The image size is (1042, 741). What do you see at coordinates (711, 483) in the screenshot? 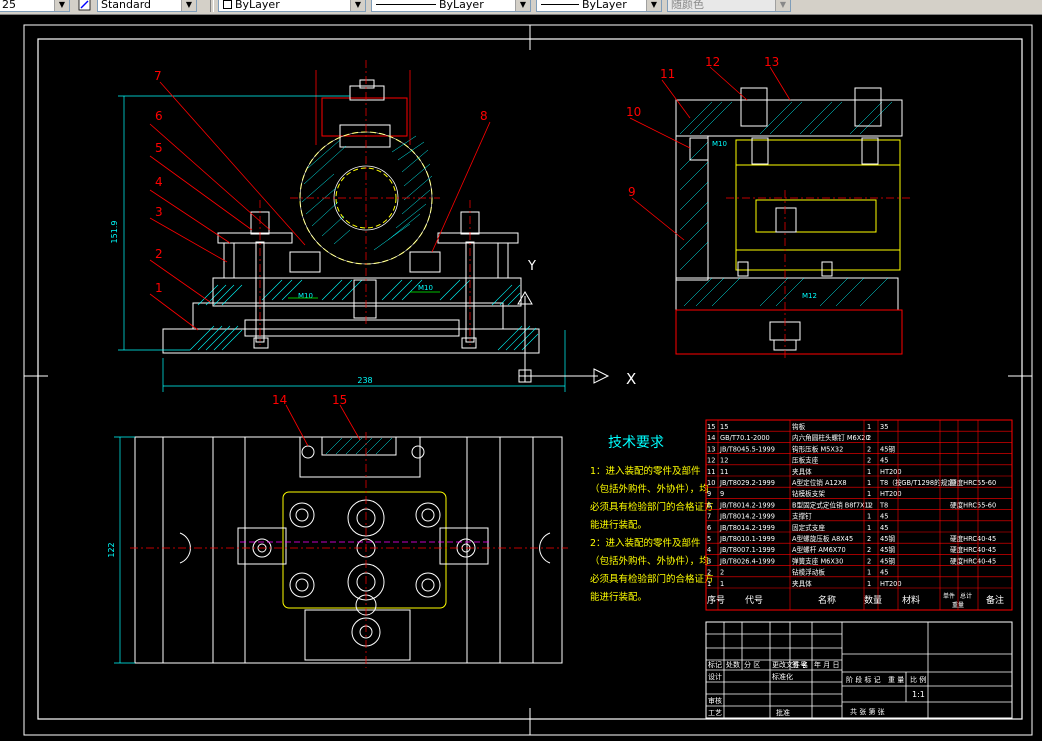
I see `bom-cell: 10` at bounding box center [711, 483].